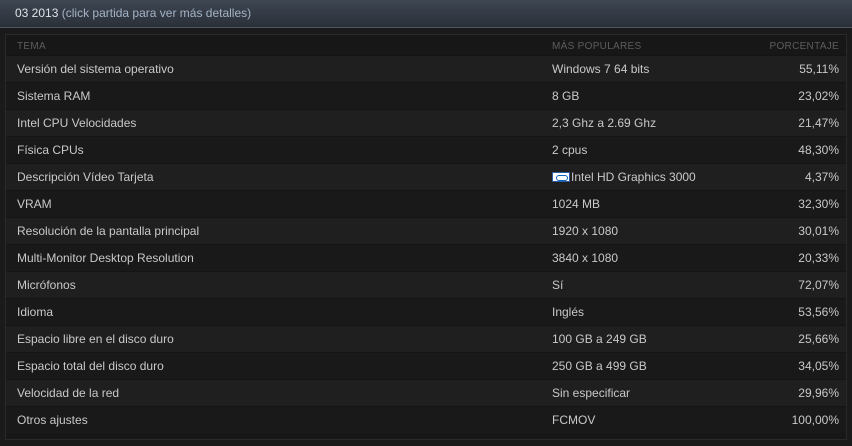 The height and width of the screenshot is (446, 852). I want to click on intel-logo-icon, so click(561, 177).